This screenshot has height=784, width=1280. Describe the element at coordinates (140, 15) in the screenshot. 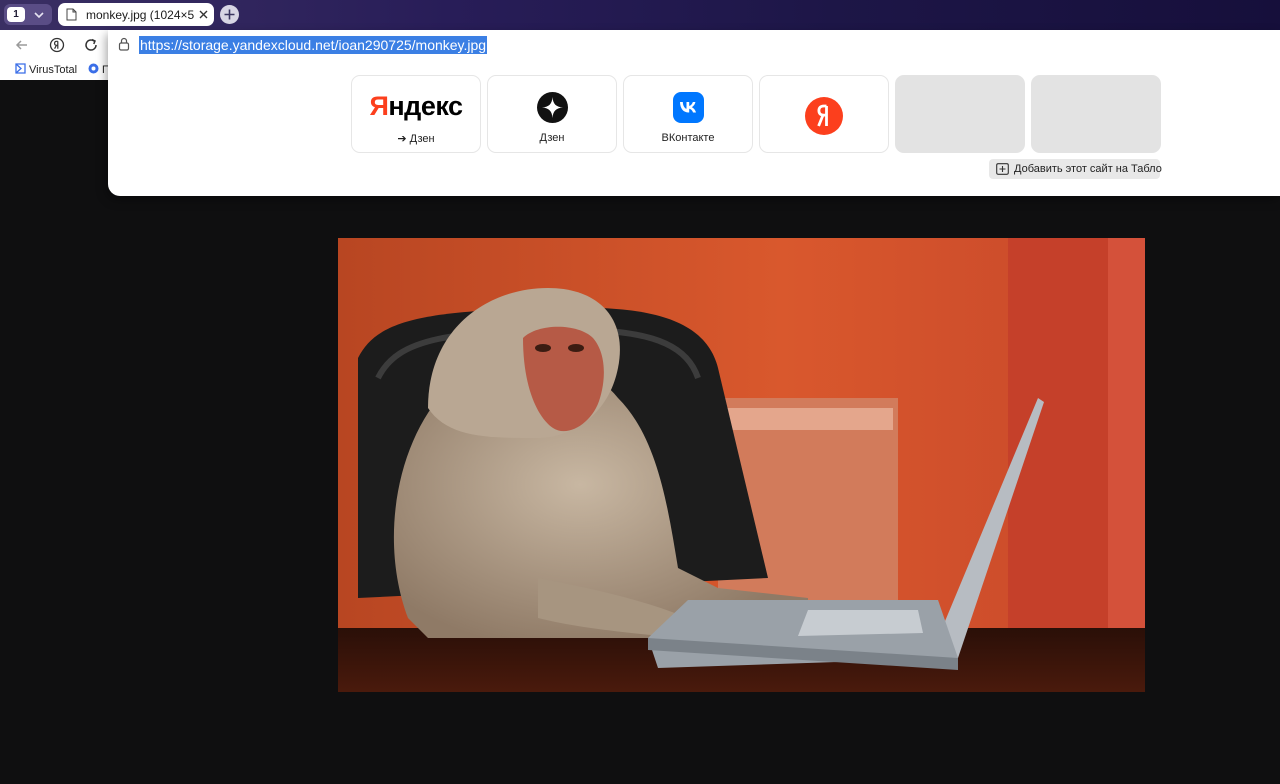

I see `tab-title: monkey.jpg (1024×576)` at that location.